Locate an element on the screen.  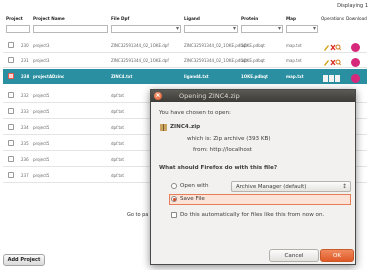
dialog-file-name: ZINC4.zip is located at coordinates (185, 127).